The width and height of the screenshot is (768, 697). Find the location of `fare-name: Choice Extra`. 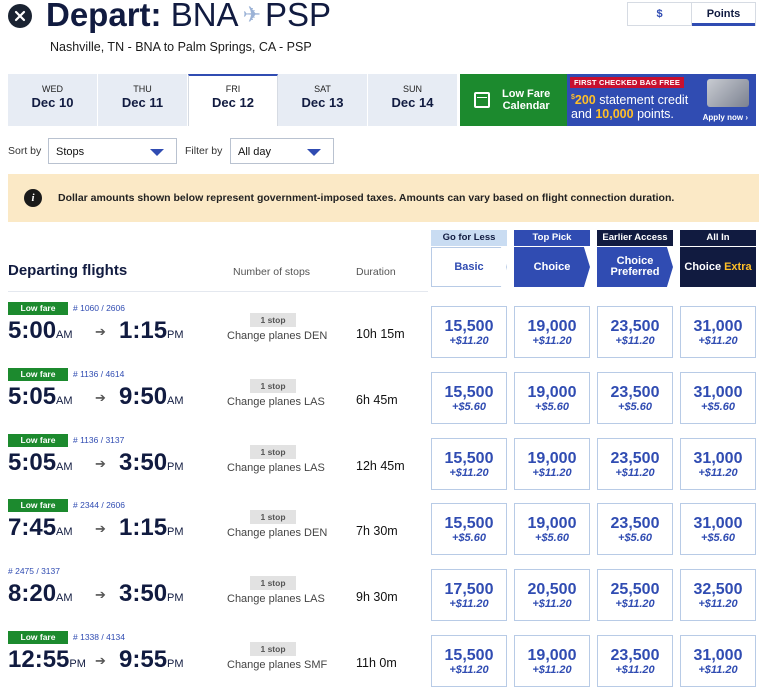

fare-name: Choice Extra is located at coordinates (718, 267).